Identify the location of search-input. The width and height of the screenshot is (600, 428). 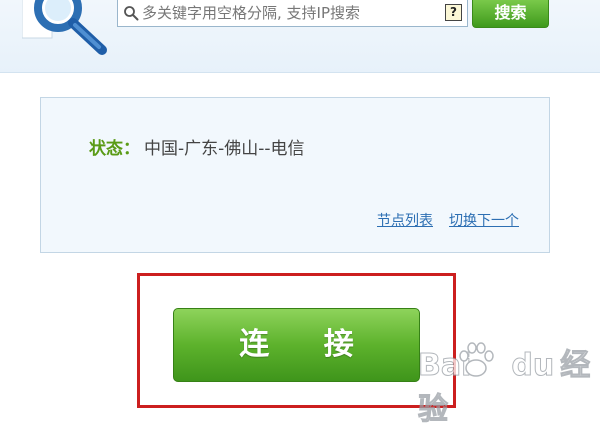
(290, 13).